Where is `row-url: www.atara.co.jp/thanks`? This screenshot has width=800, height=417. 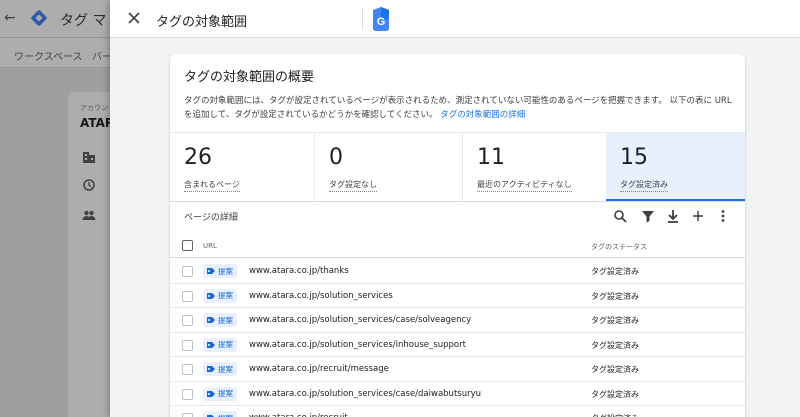 row-url: www.atara.co.jp/thanks is located at coordinates (299, 271).